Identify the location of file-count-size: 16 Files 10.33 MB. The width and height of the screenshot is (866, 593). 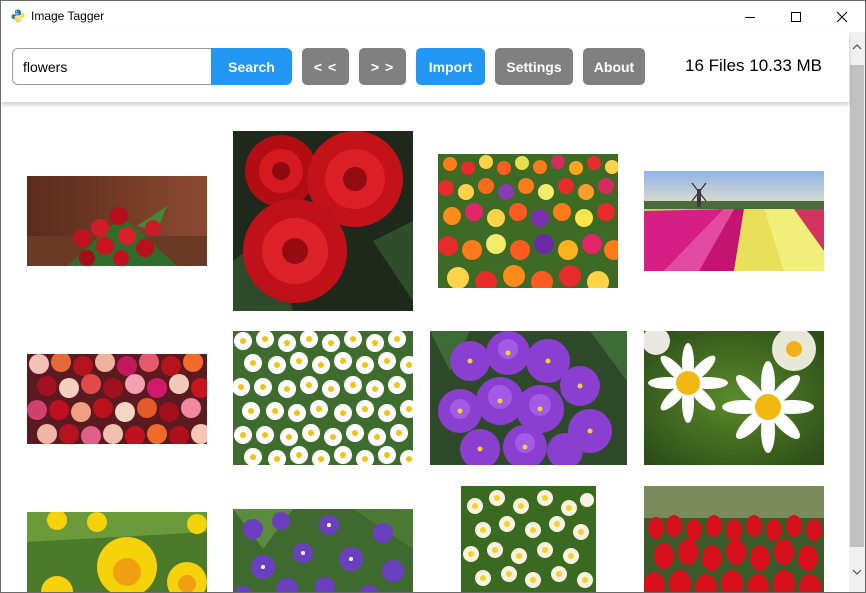
(754, 65).